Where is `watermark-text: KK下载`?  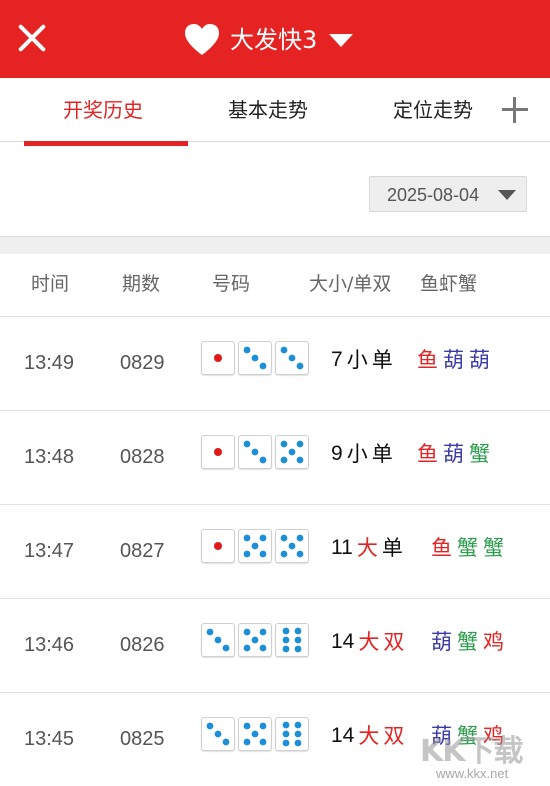 watermark-text: KK下载 is located at coordinates (471, 751).